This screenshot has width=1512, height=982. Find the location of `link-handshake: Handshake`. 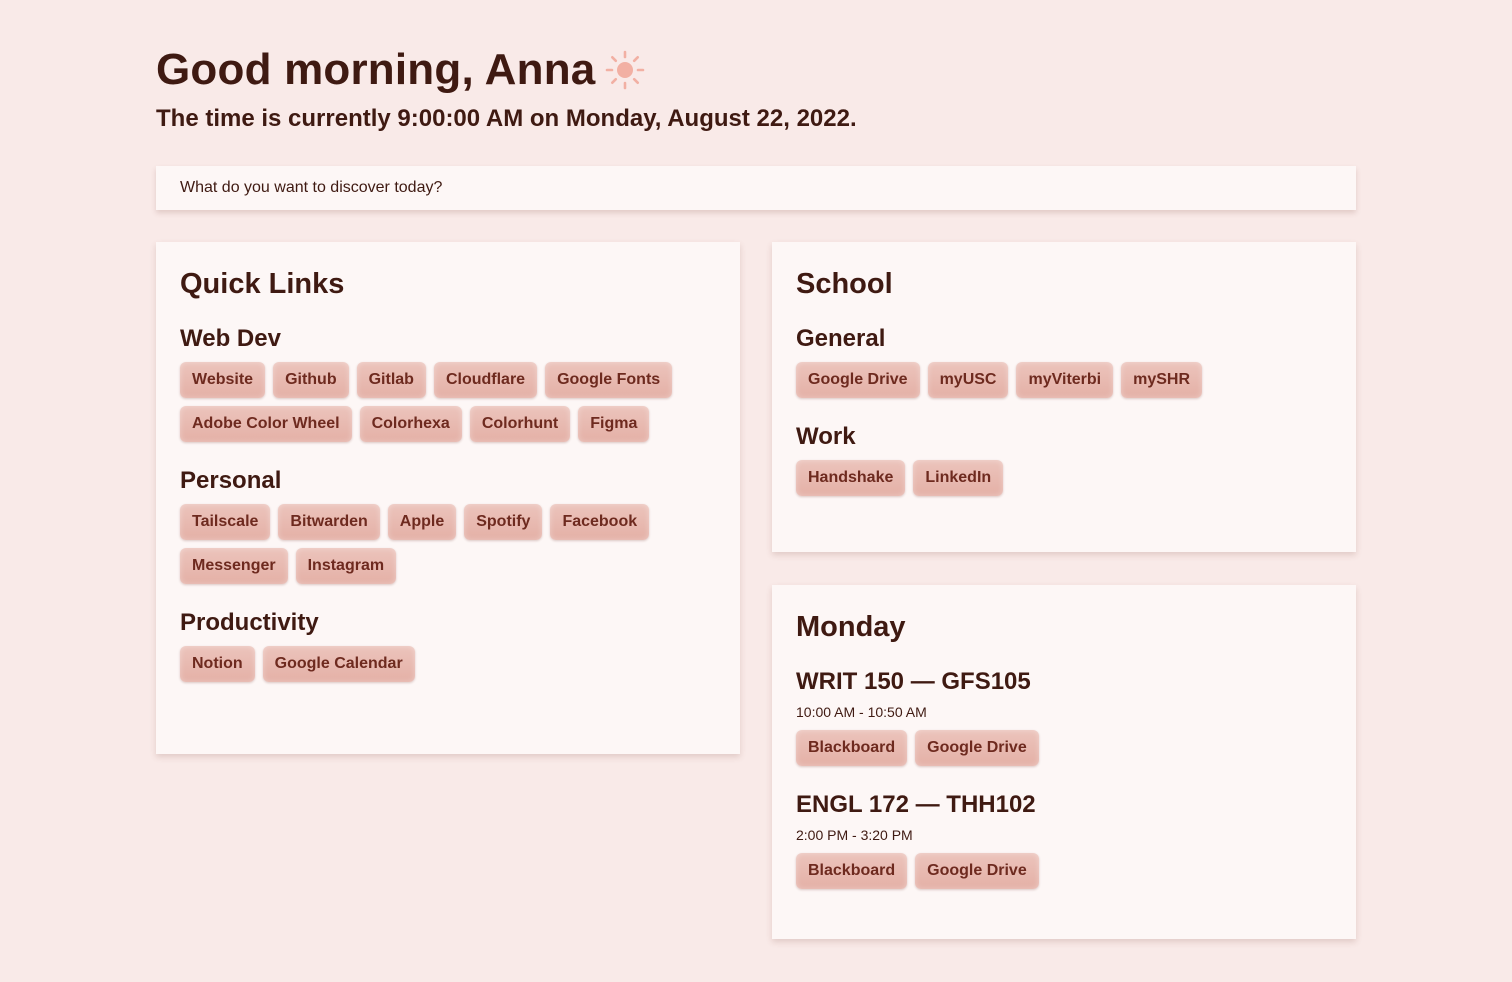

link-handshake: Handshake is located at coordinates (851, 478).